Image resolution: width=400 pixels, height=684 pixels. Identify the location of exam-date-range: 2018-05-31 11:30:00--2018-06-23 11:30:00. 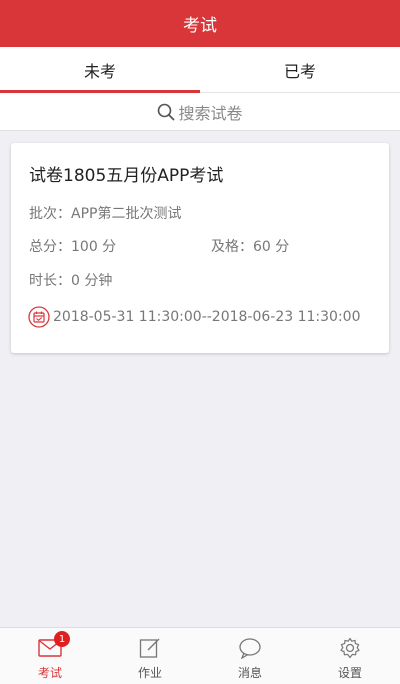
(207, 317).